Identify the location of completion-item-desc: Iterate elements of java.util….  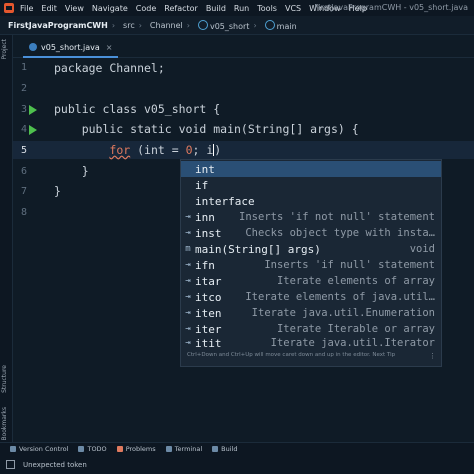
(340, 297).